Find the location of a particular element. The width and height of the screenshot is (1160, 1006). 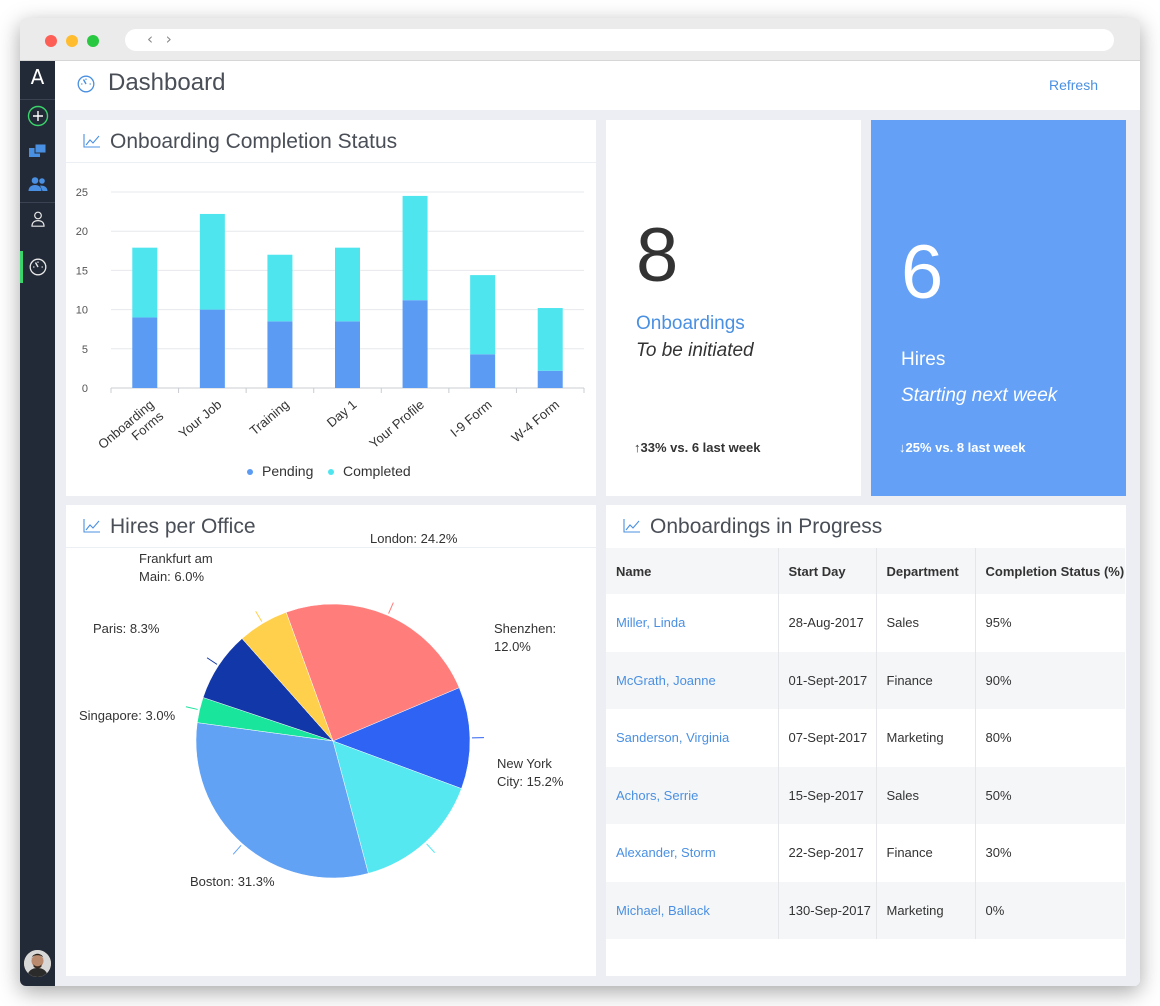

column-header: Start Day is located at coordinates (827, 571).